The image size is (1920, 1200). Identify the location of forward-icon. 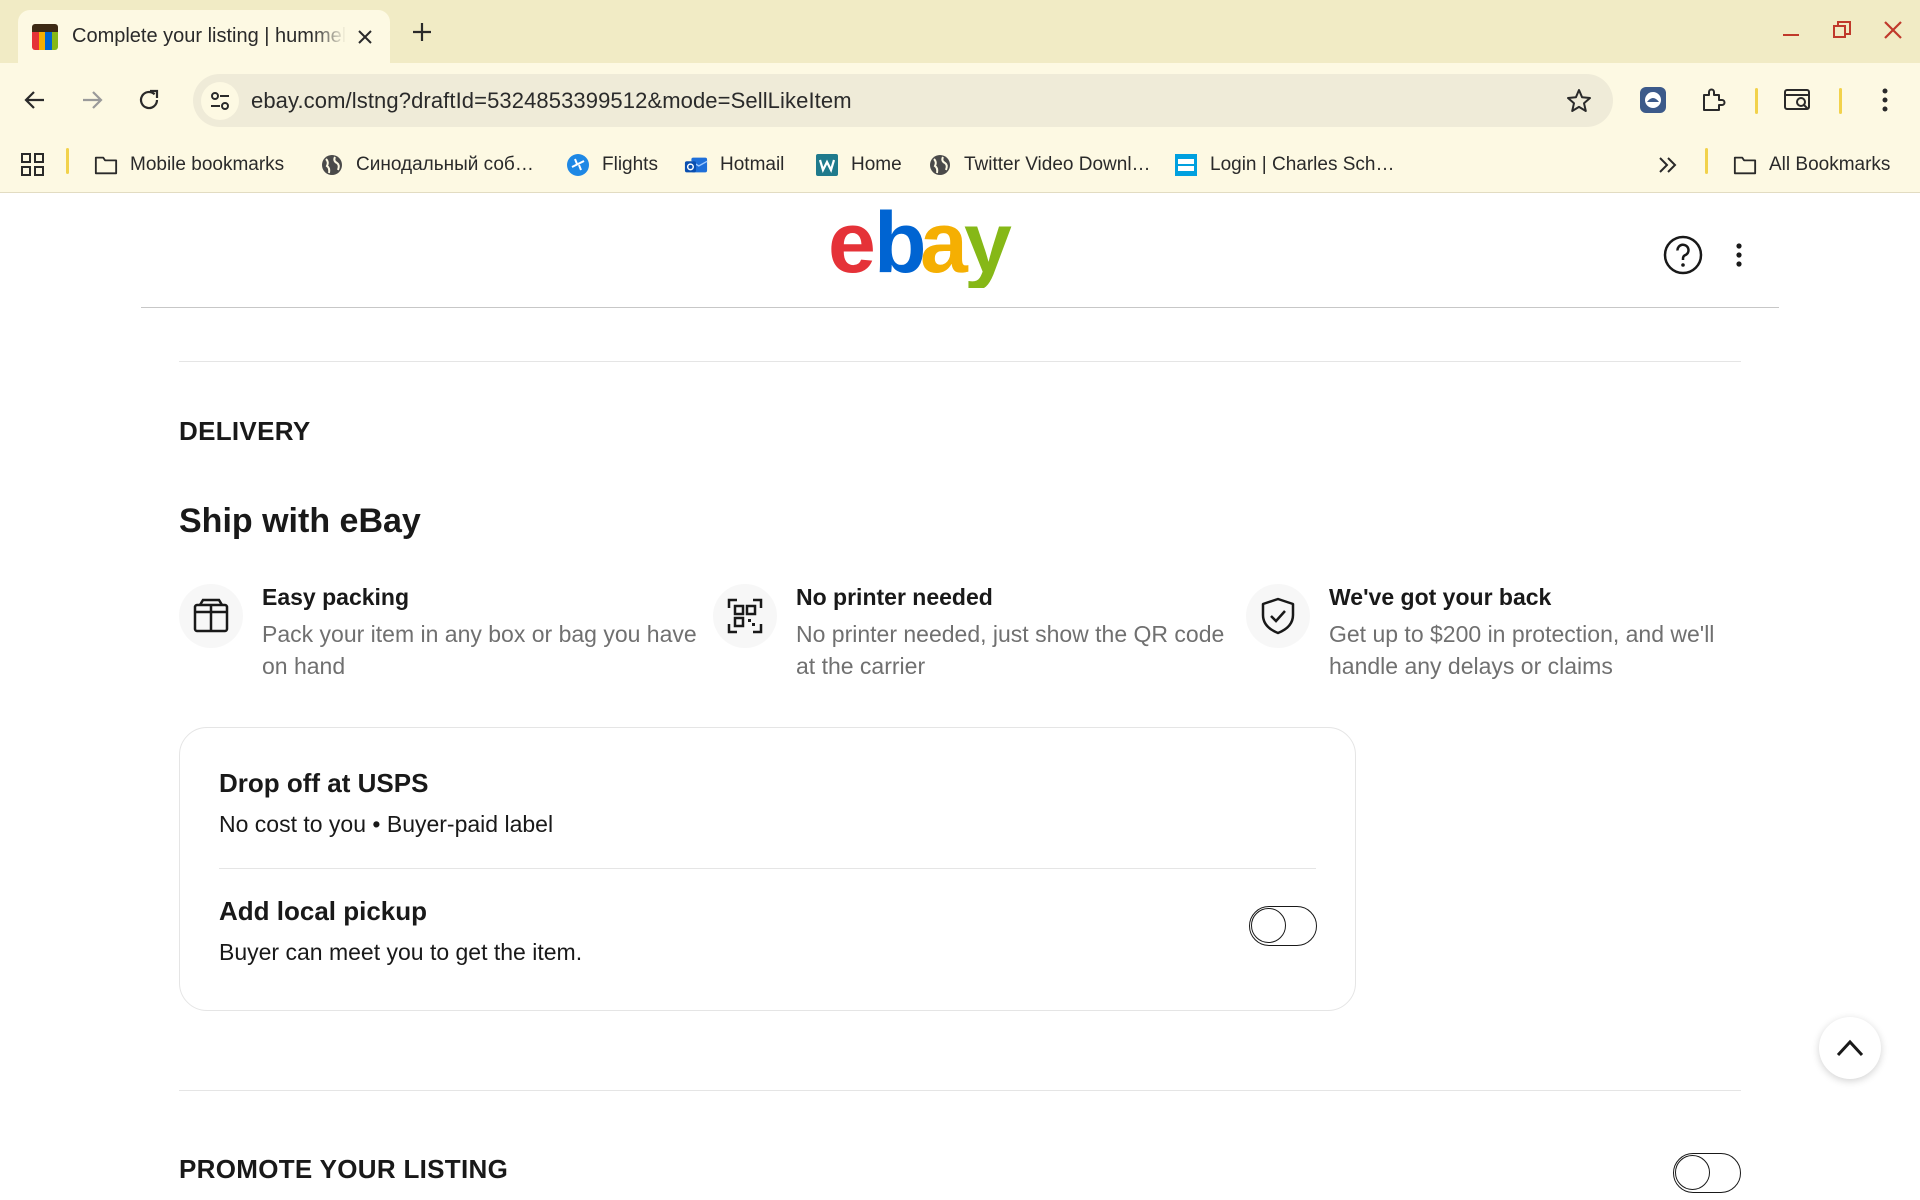
(92, 100).